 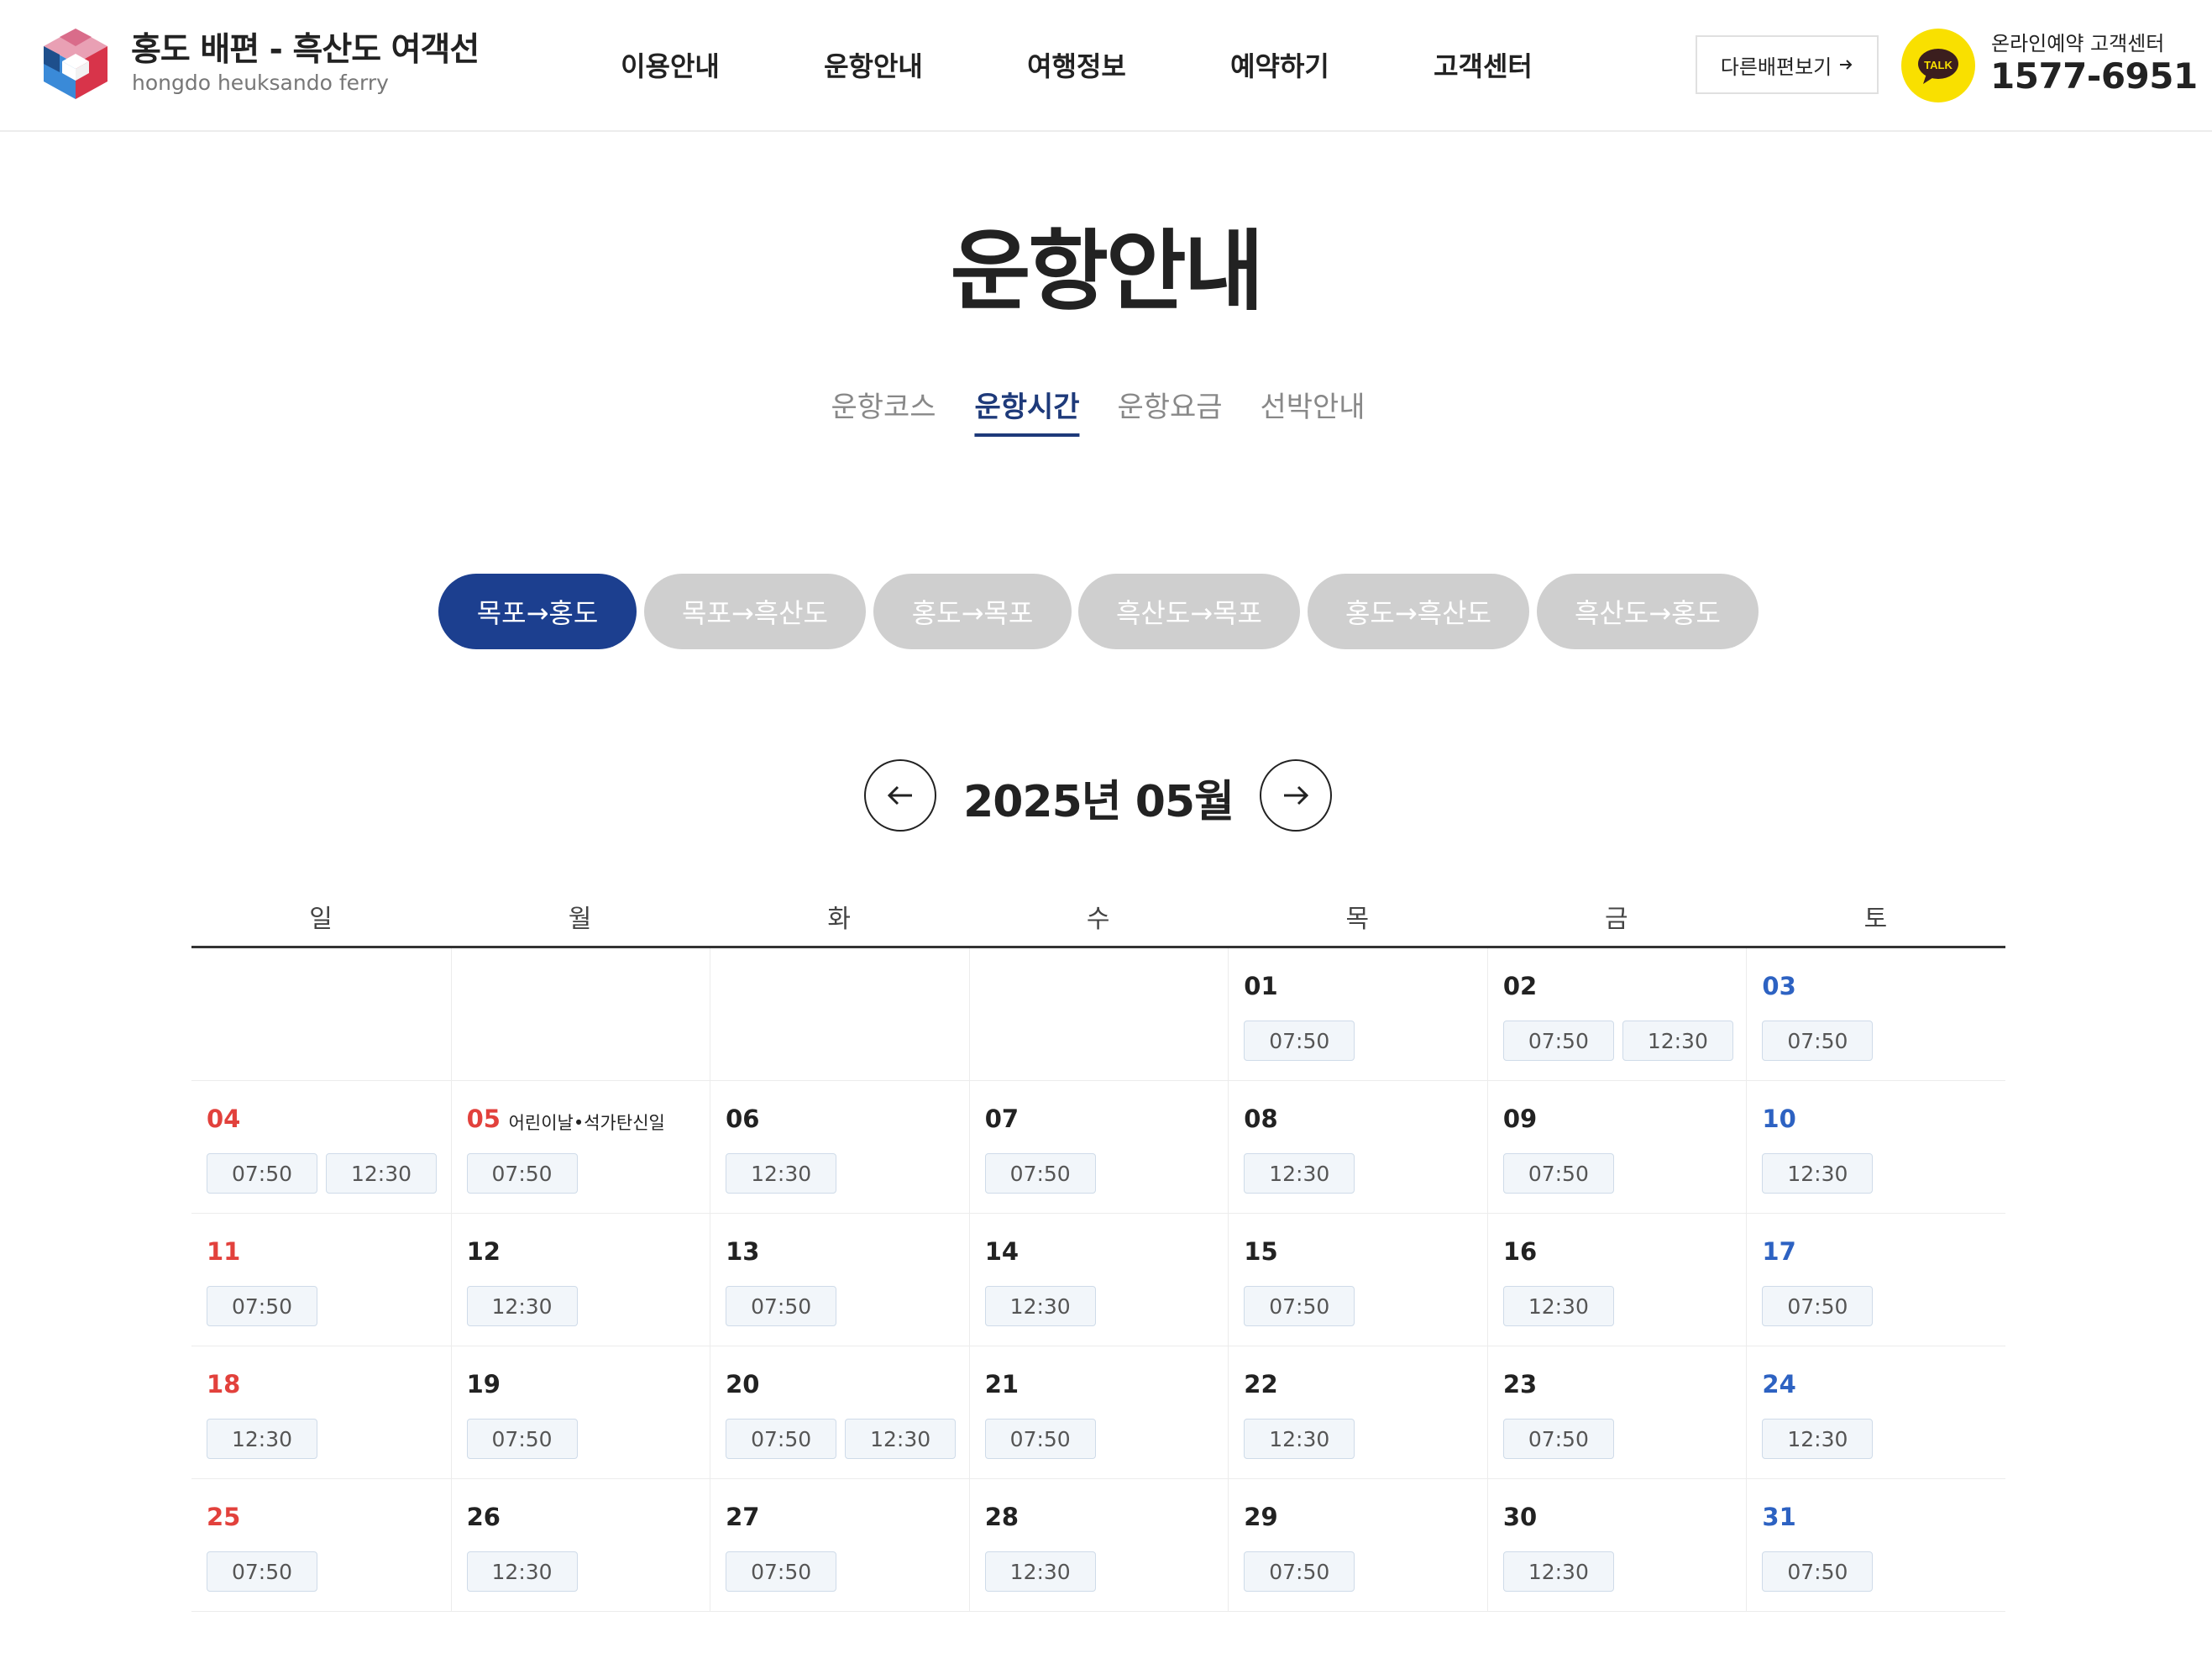 I want to click on day-number: 01, so click(x=1261, y=986).